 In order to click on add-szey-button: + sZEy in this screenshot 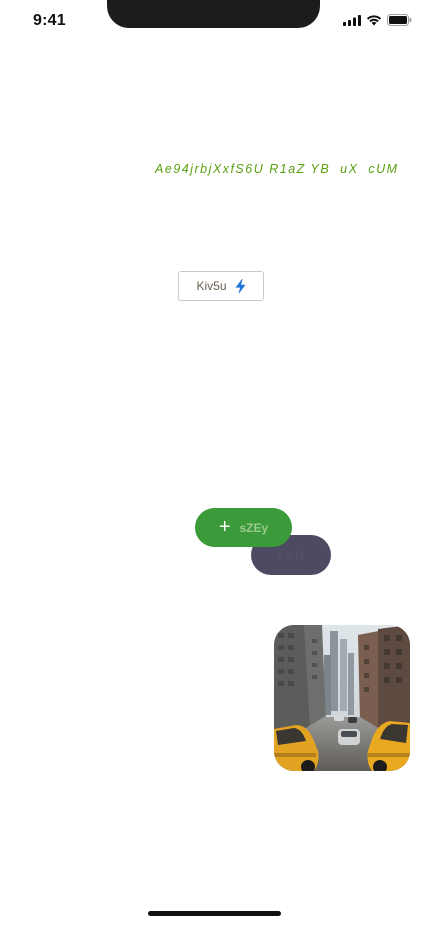, I will do `click(243, 527)`.